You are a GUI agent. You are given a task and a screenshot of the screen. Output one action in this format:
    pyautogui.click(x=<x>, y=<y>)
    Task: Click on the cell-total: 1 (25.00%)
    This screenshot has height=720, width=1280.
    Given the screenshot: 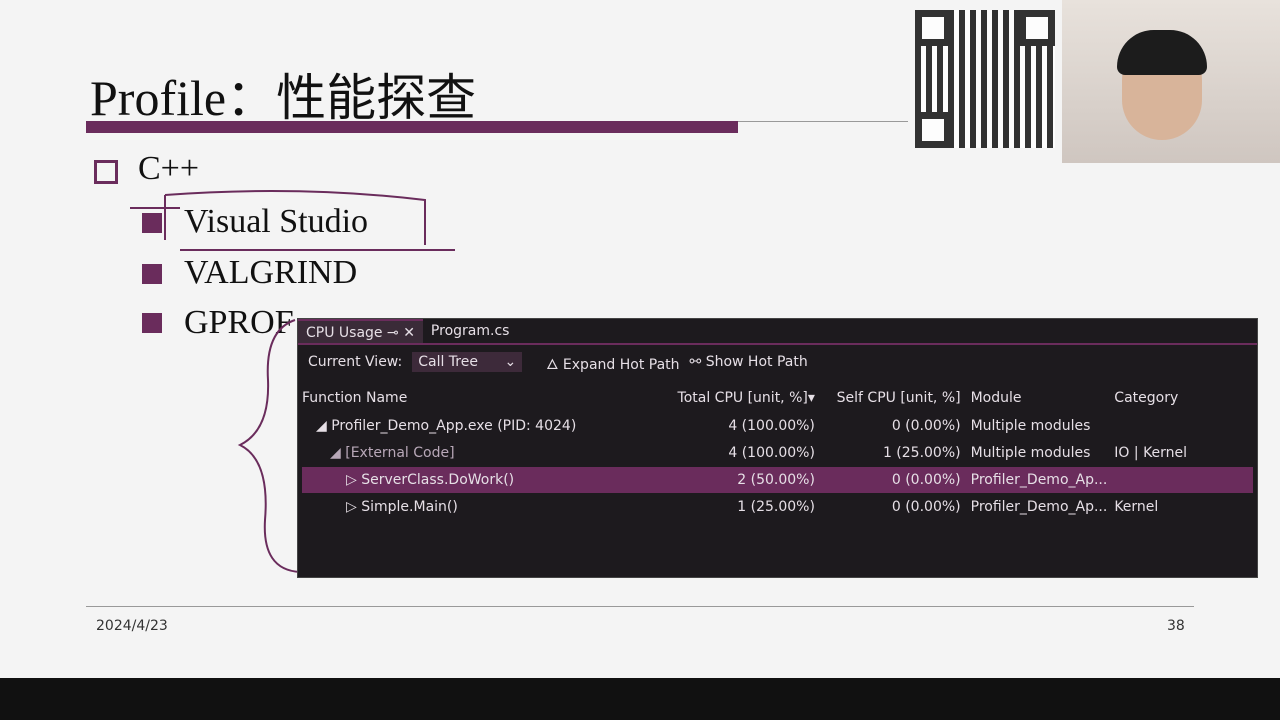 What is the action you would take?
    pyautogui.click(x=776, y=507)
    